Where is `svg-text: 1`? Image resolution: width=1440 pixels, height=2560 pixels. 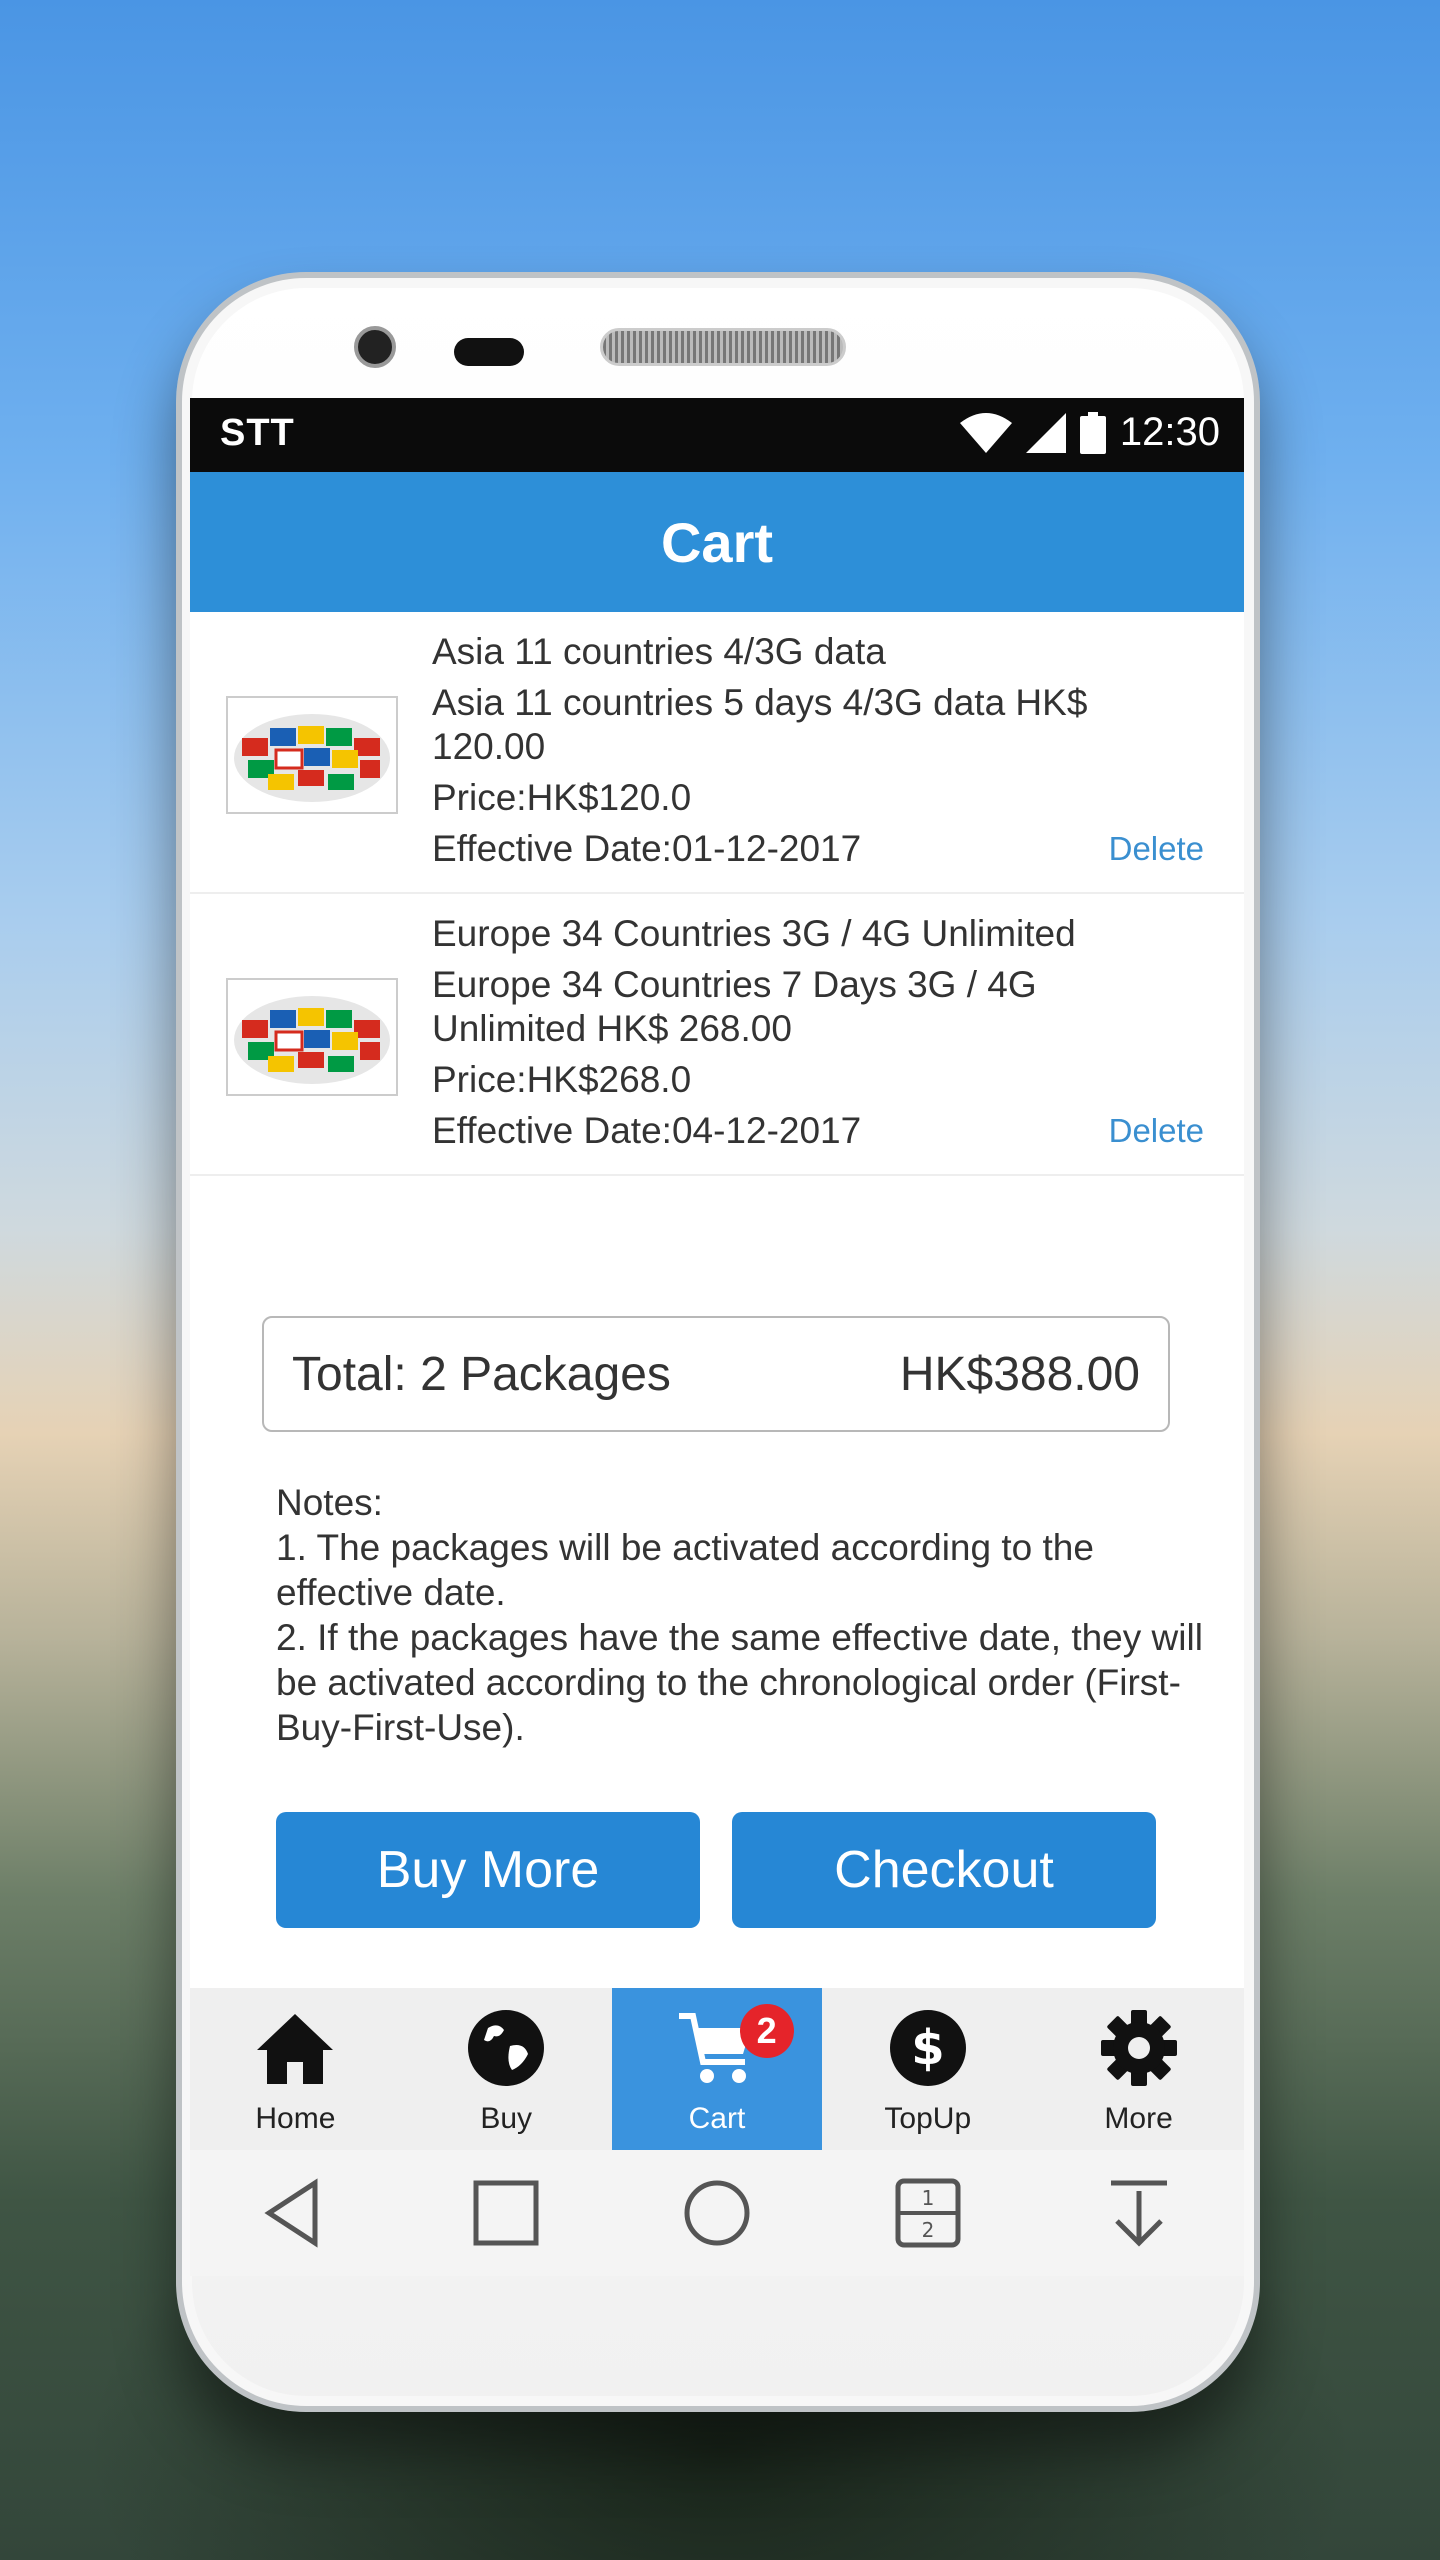 svg-text: 1 is located at coordinates (927, 2198).